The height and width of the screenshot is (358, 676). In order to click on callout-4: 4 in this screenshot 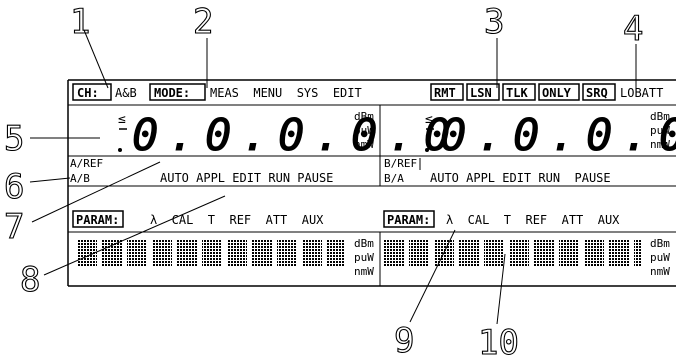, I will do `click(633, 29)`.